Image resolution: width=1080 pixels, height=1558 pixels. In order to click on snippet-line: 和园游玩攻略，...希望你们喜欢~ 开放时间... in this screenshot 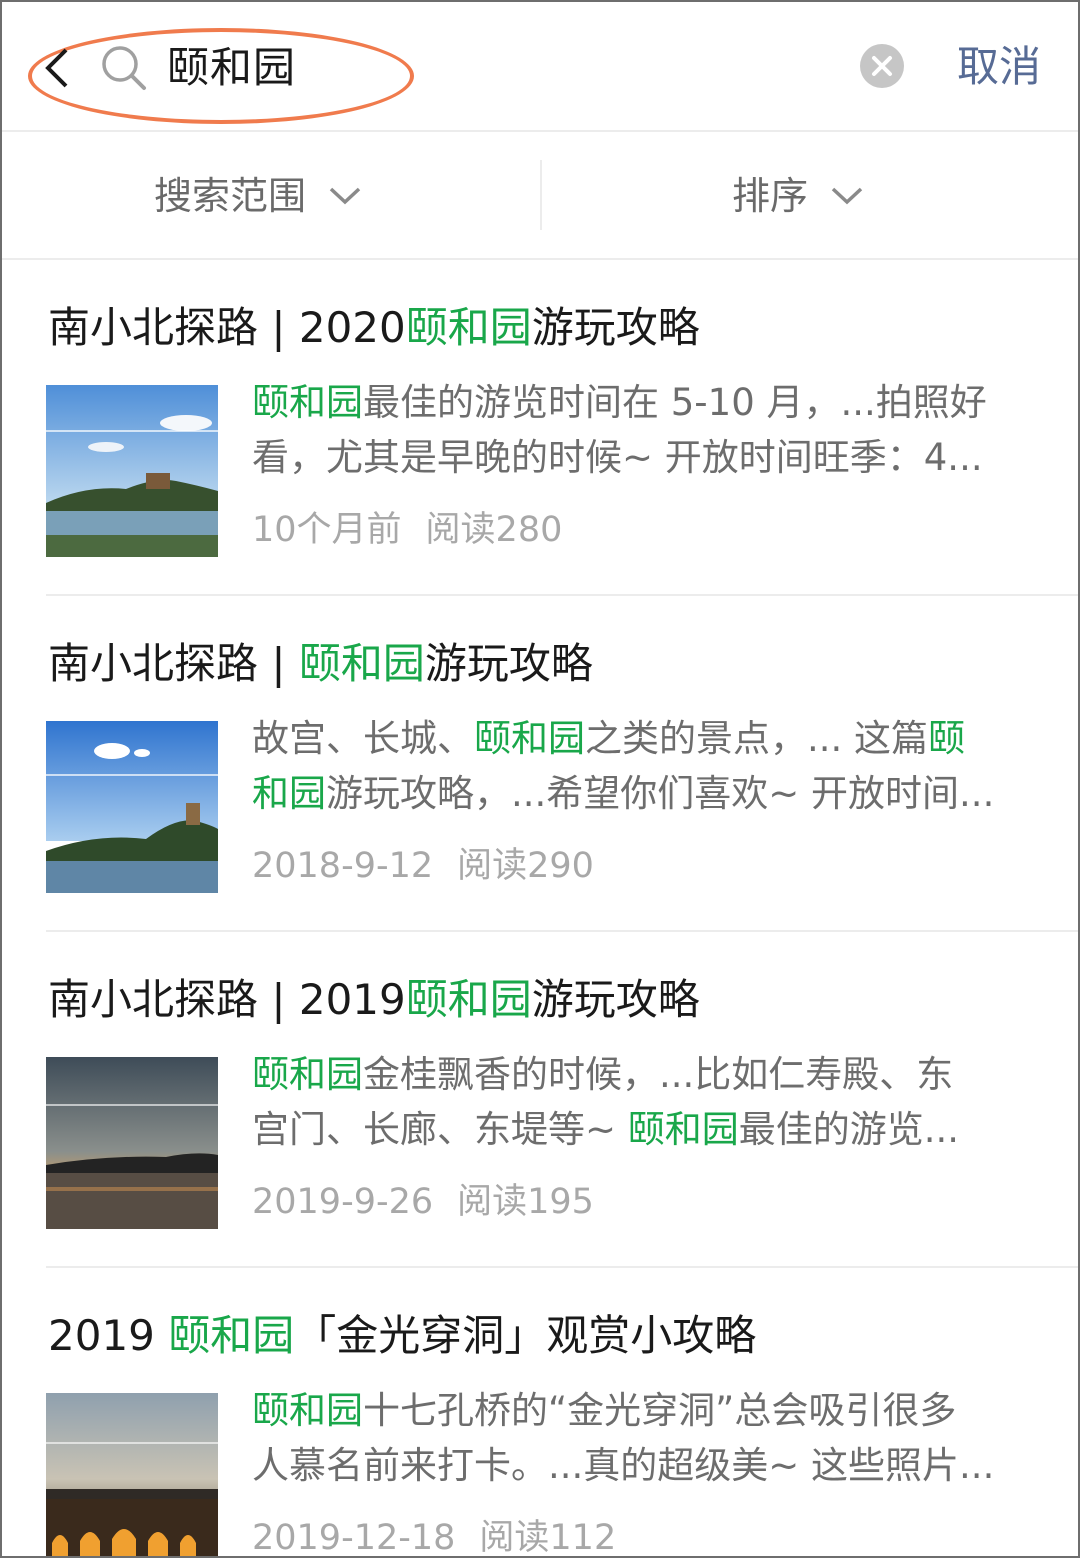, I will do `click(623, 793)`.